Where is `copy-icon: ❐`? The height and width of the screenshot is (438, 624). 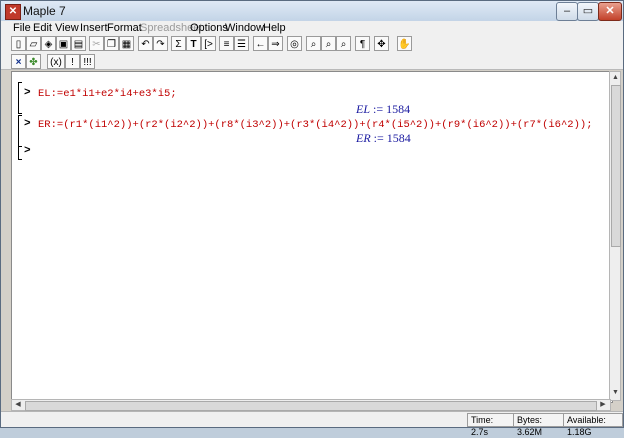 copy-icon: ❐ is located at coordinates (111, 43).